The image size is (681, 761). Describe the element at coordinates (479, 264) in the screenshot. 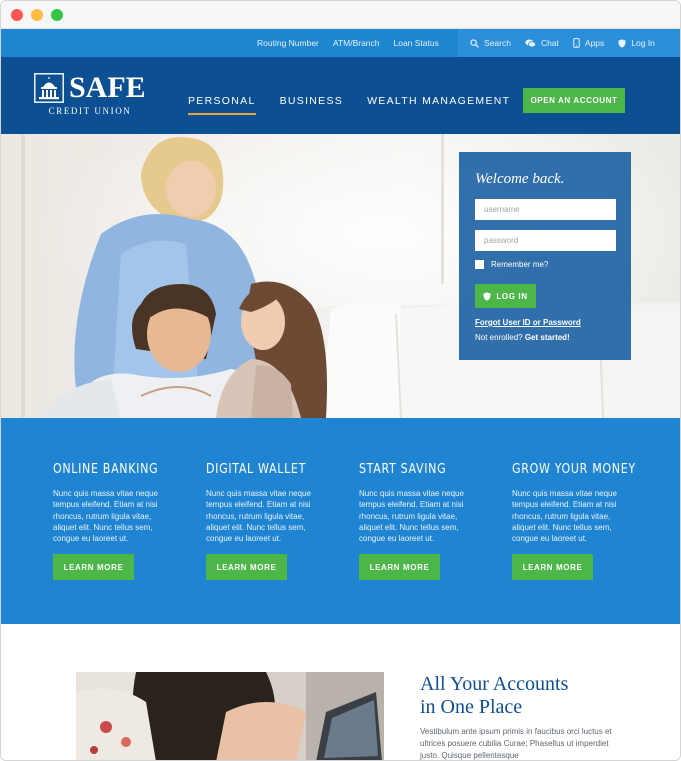

I see `remember-me-checkbox` at that location.